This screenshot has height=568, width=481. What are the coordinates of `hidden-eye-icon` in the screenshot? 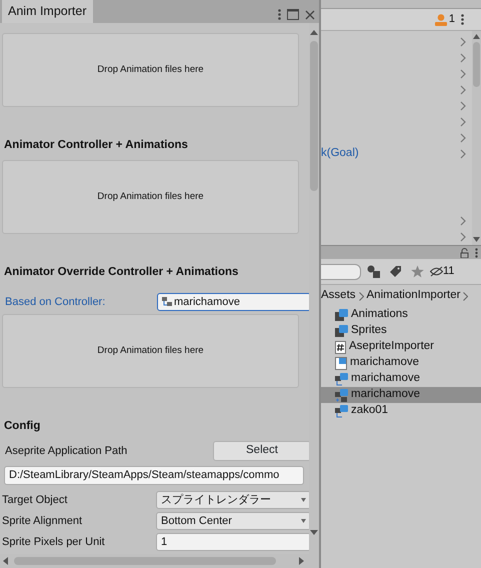 It's located at (436, 271).